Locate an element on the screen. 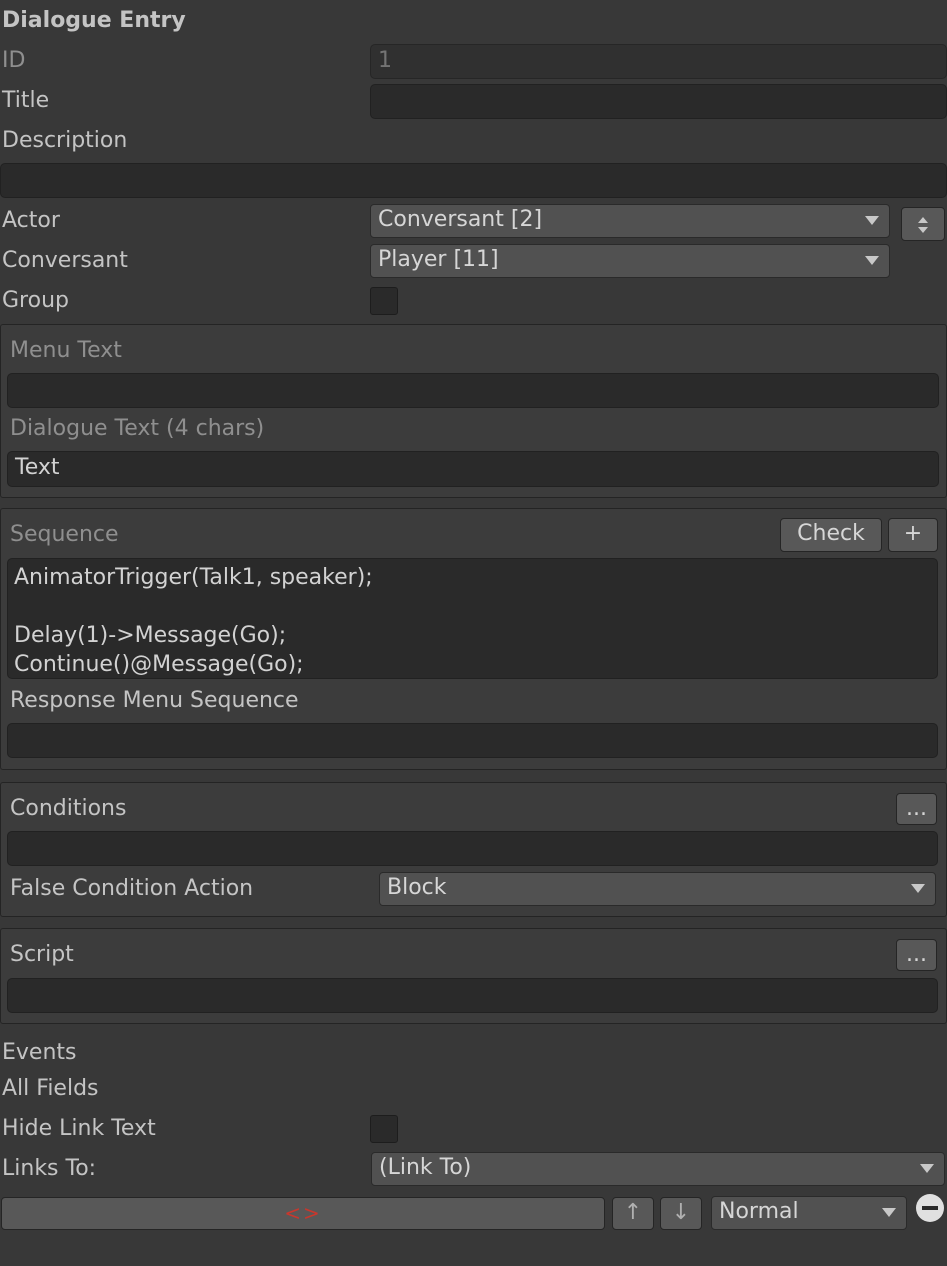  actor-label: Actor is located at coordinates (31, 220).